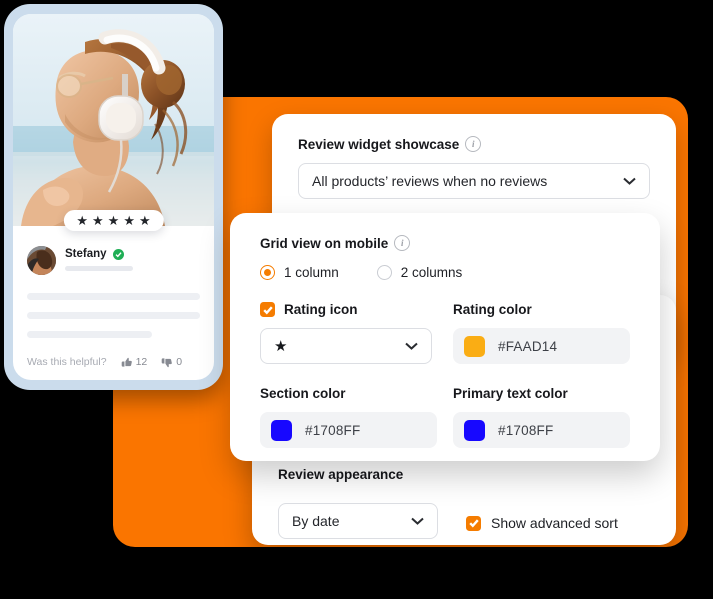 This screenshot has height=599, width=713. I want to click on review-appearance-select: By date, so click(358, 521).